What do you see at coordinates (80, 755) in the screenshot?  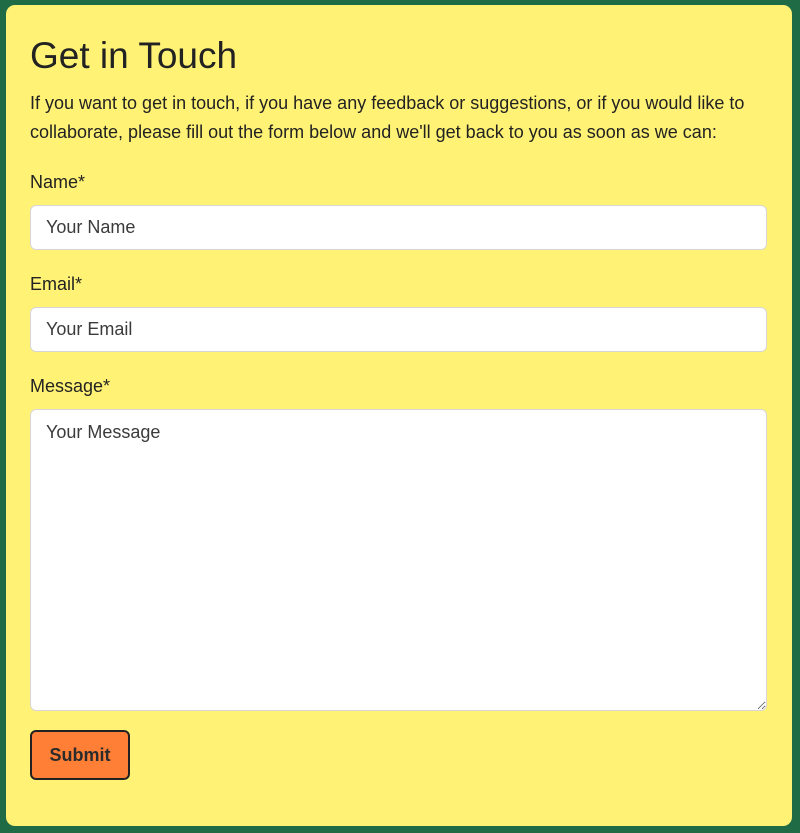 I see `submit-button: Submit` at bounding box center [80, 755].